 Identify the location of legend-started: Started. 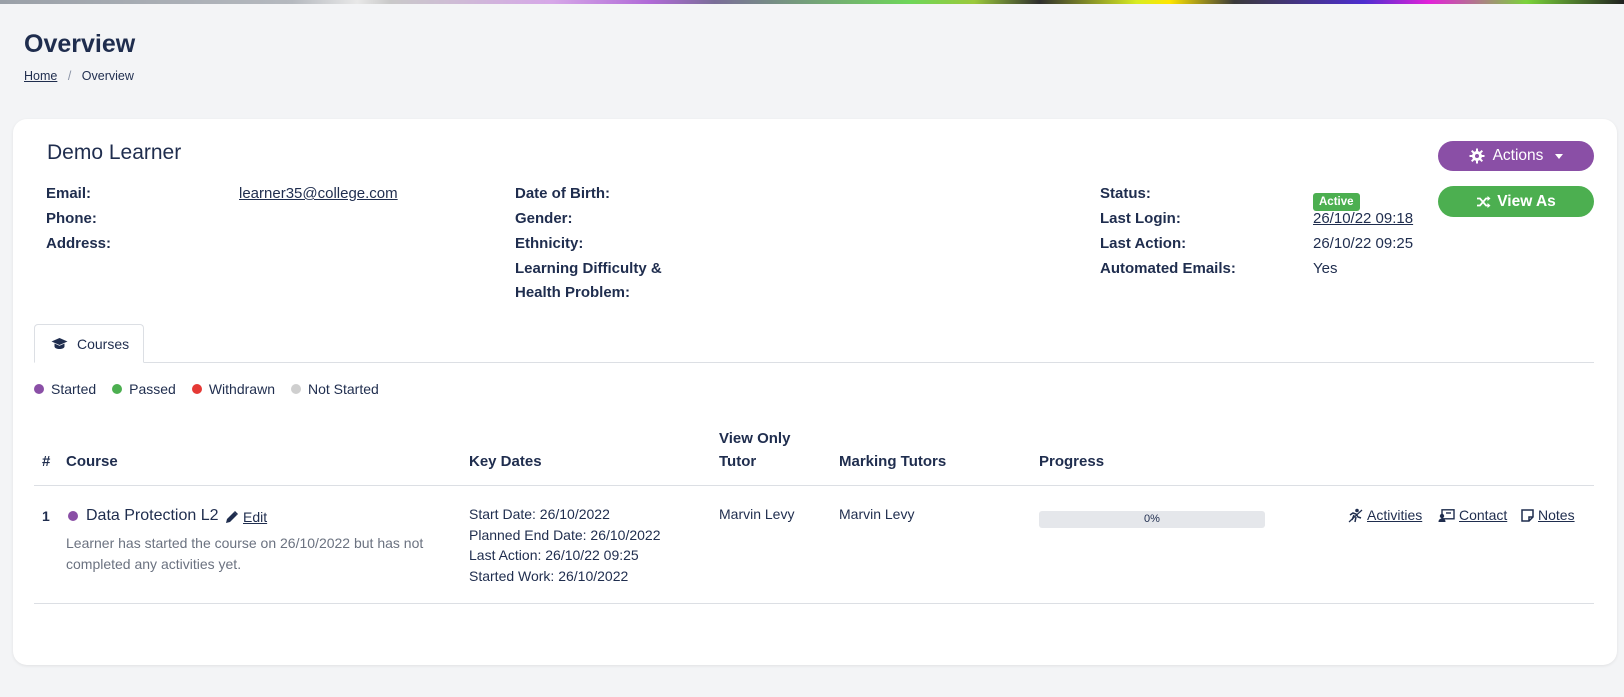
(65, 389).